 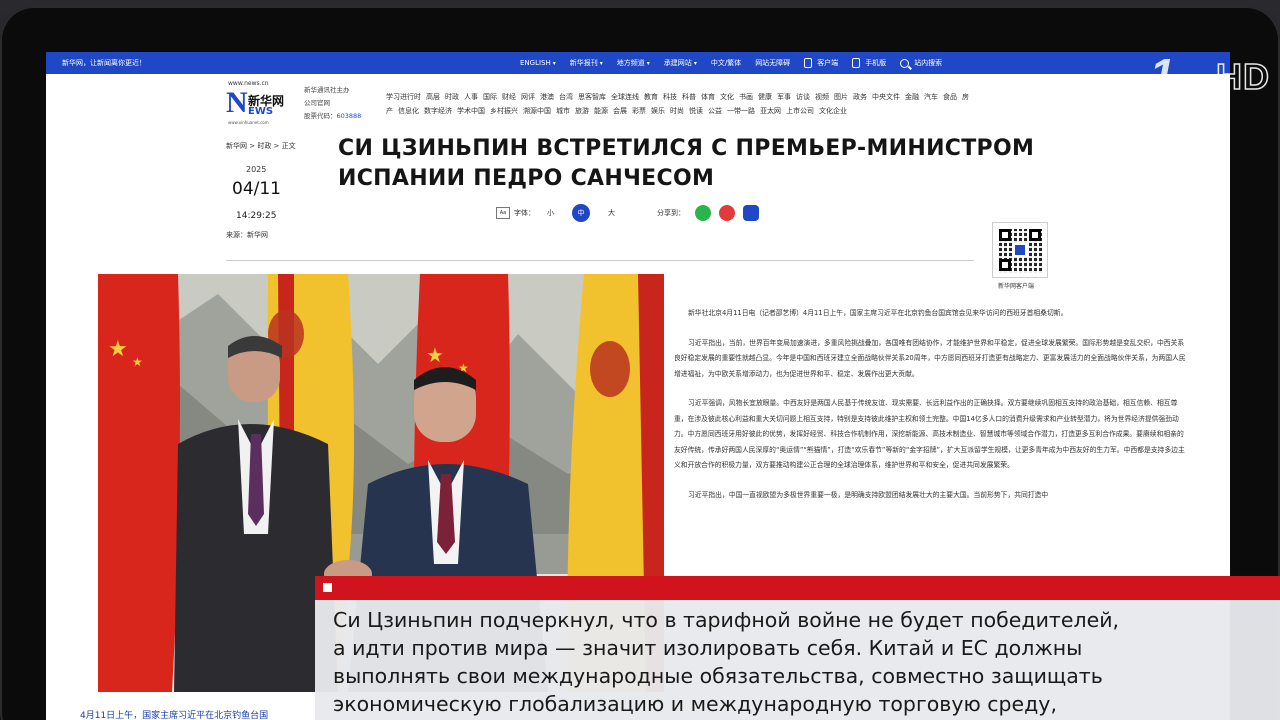 What do you see at coordinates (471, 111) in the screenshot?
I see `category-link: 学术中国` at bounding box center [471, 111].